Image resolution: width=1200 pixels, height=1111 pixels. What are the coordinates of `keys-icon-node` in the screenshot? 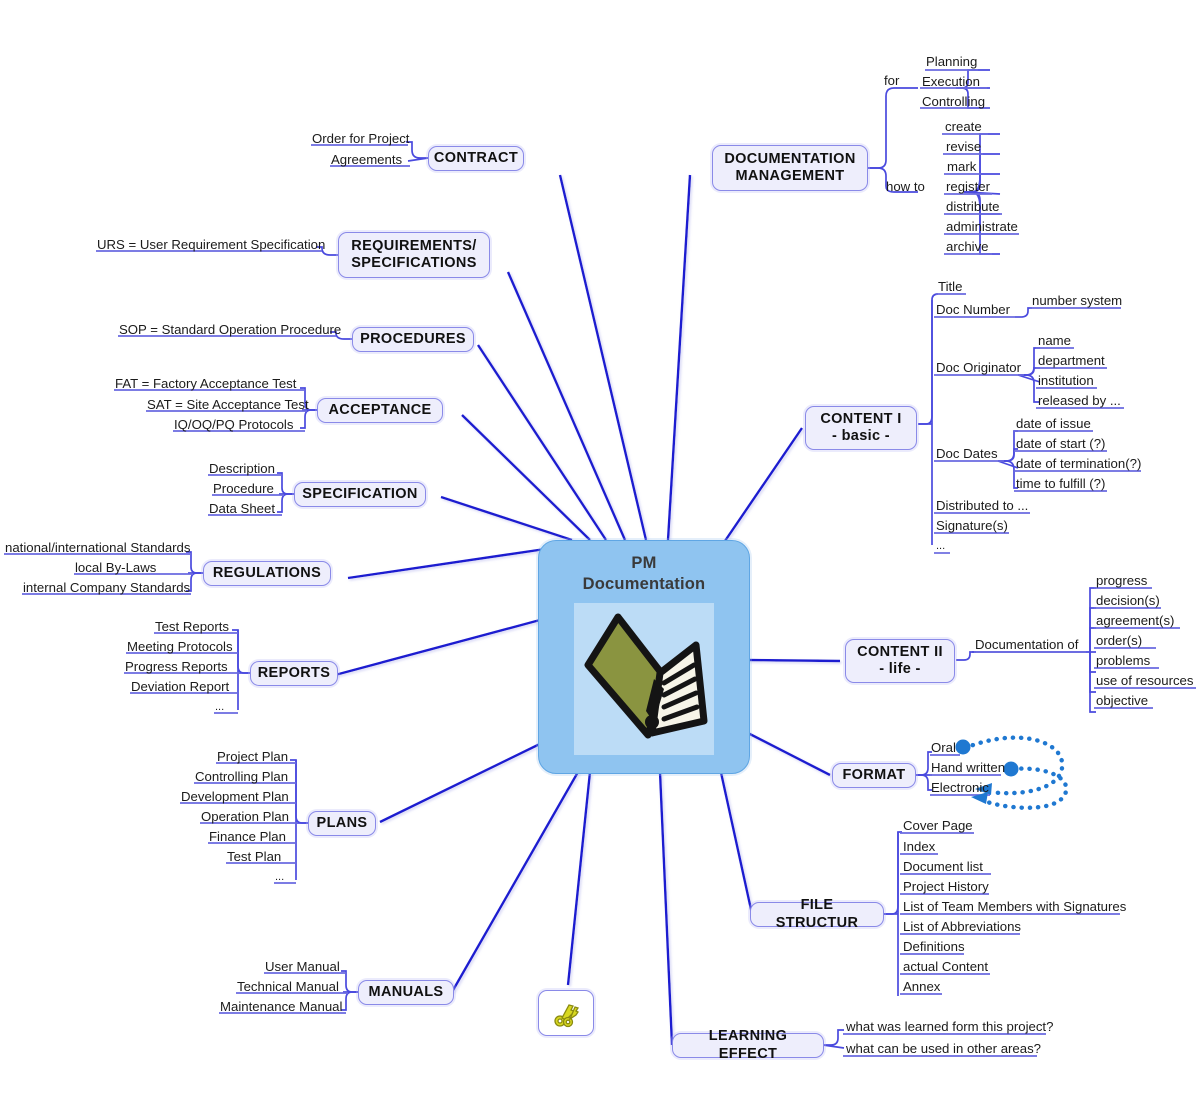 It's located at (566, 1013).